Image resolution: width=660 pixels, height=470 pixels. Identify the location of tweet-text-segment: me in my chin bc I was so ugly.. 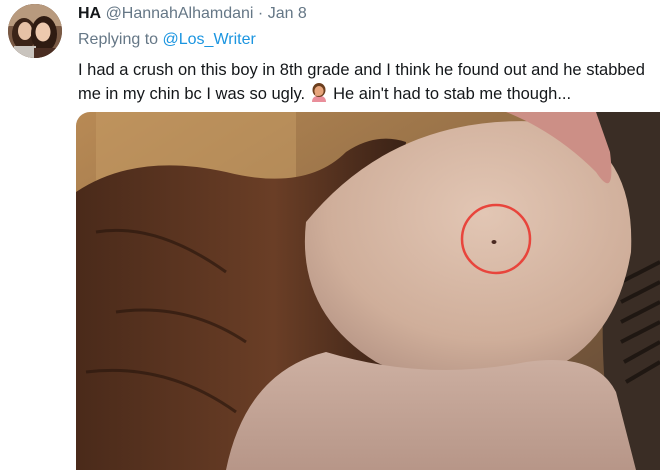
(192, 94).